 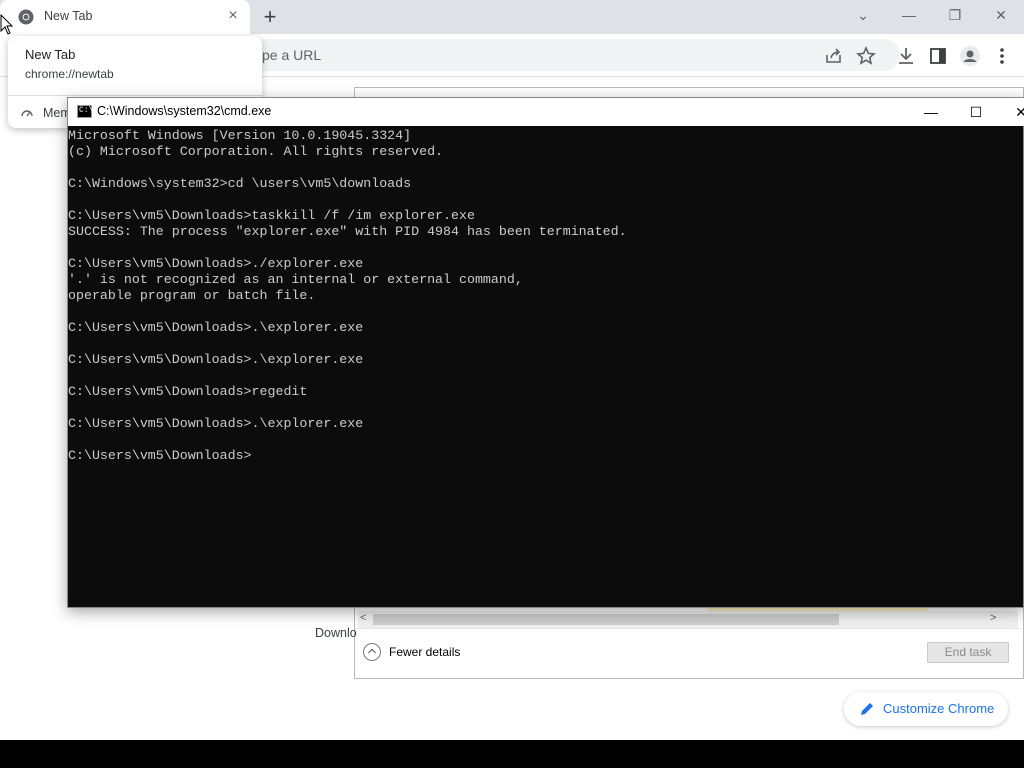 What do you see at coordinates (233, 16) in the screenshot?
I see `tab-close-icon: ×` at bounding box center [233, 16].